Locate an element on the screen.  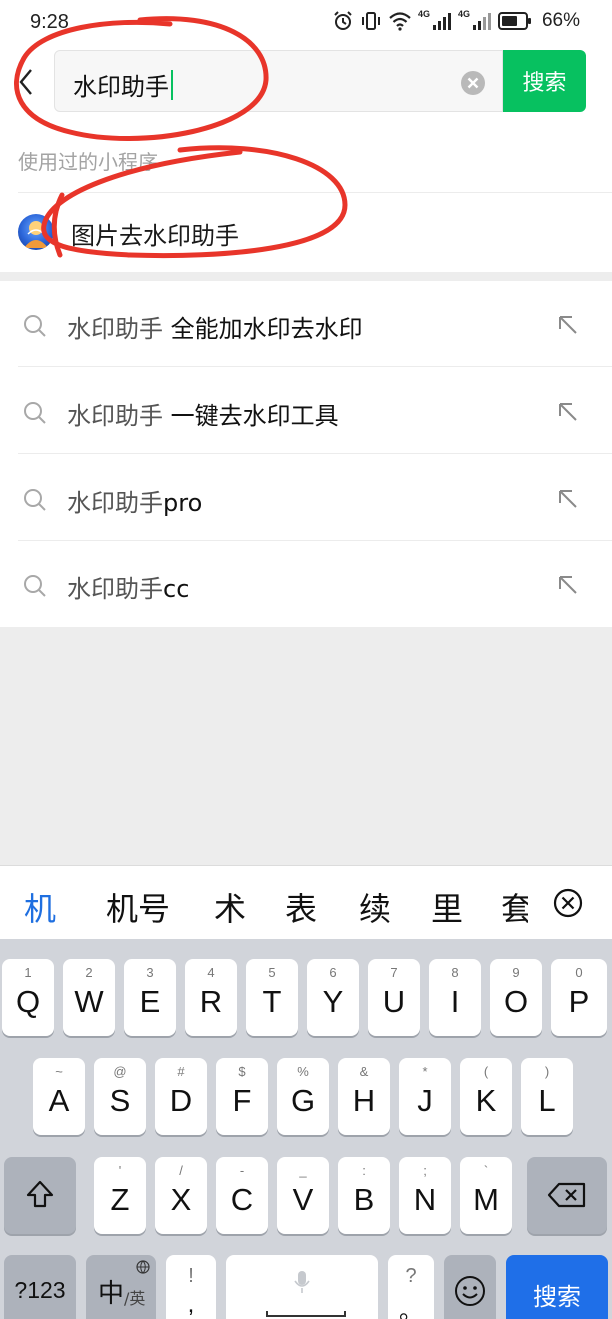
battery-icon is located at coordinates (514, 21).